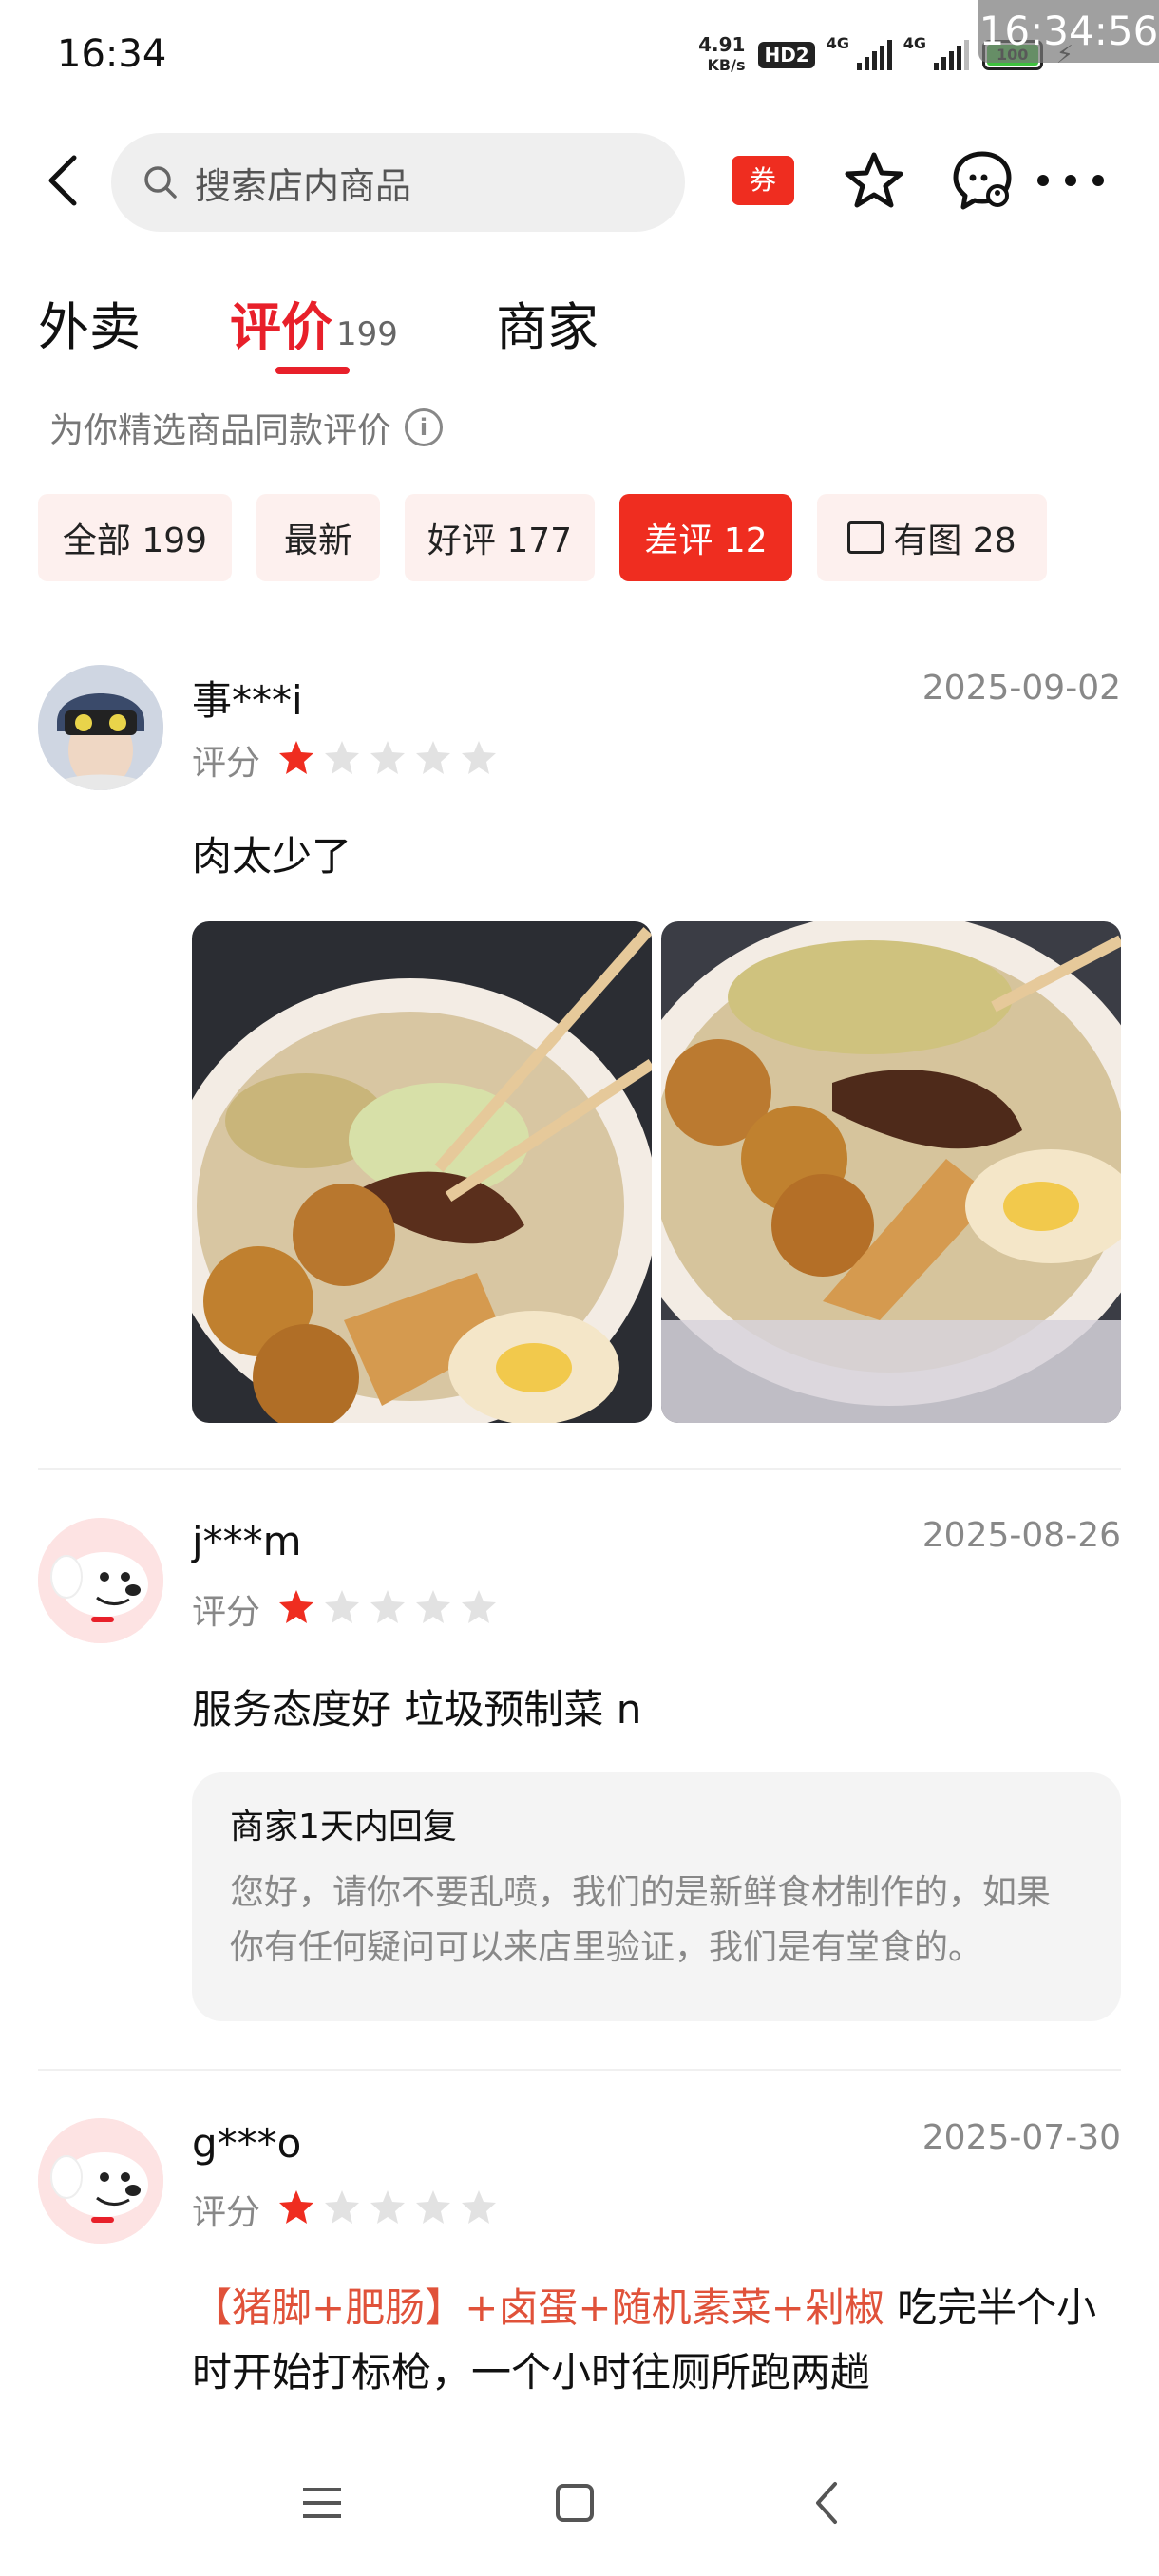 Image resolution: width=1159 pixels, height=2576 pixels. I want to click on home-button, so click(575, 2503).